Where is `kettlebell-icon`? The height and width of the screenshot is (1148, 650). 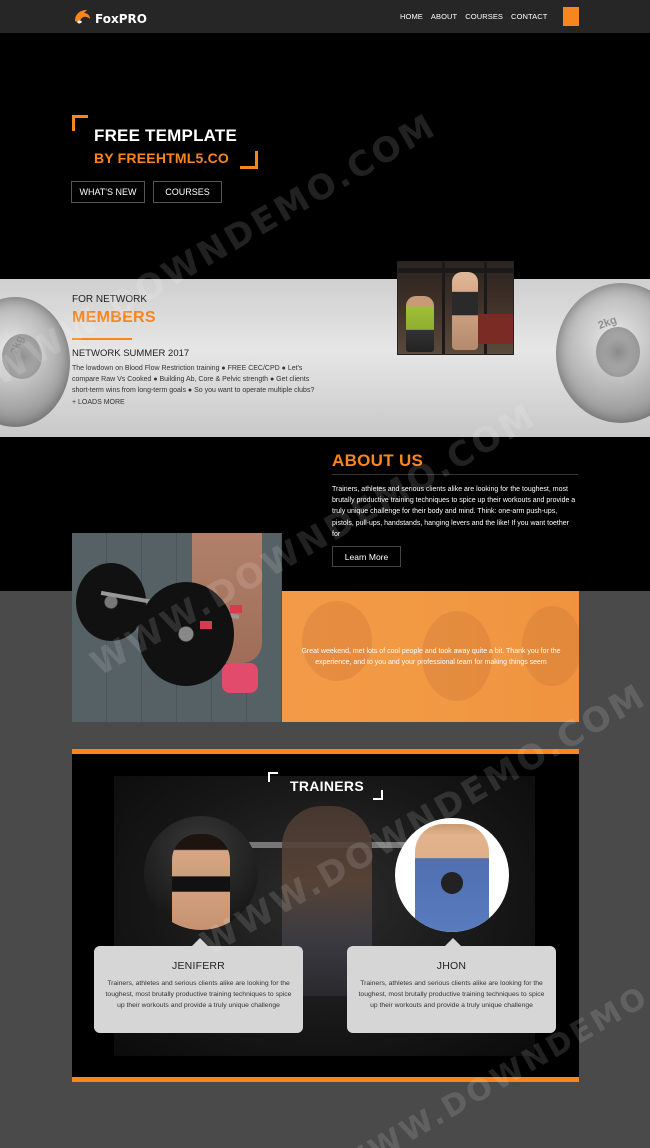
kettlebell-icon is located at coordinates (452, 883).